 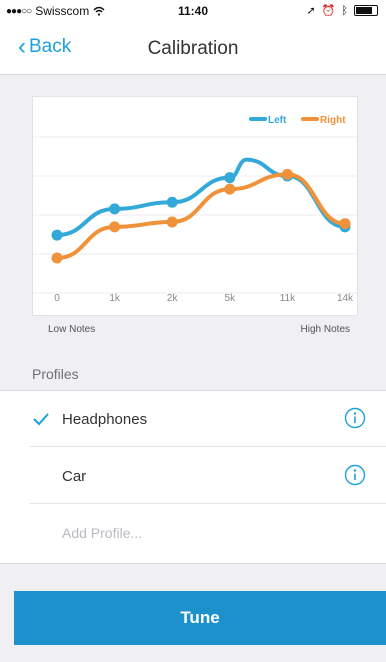 What do you see at coordinates (193, 11) in the screenshot?
I see `status-bar: ●●●○○ Swisscom 11:40 ➚ ⏰ ᛒ` at bounding box center [193, 11].